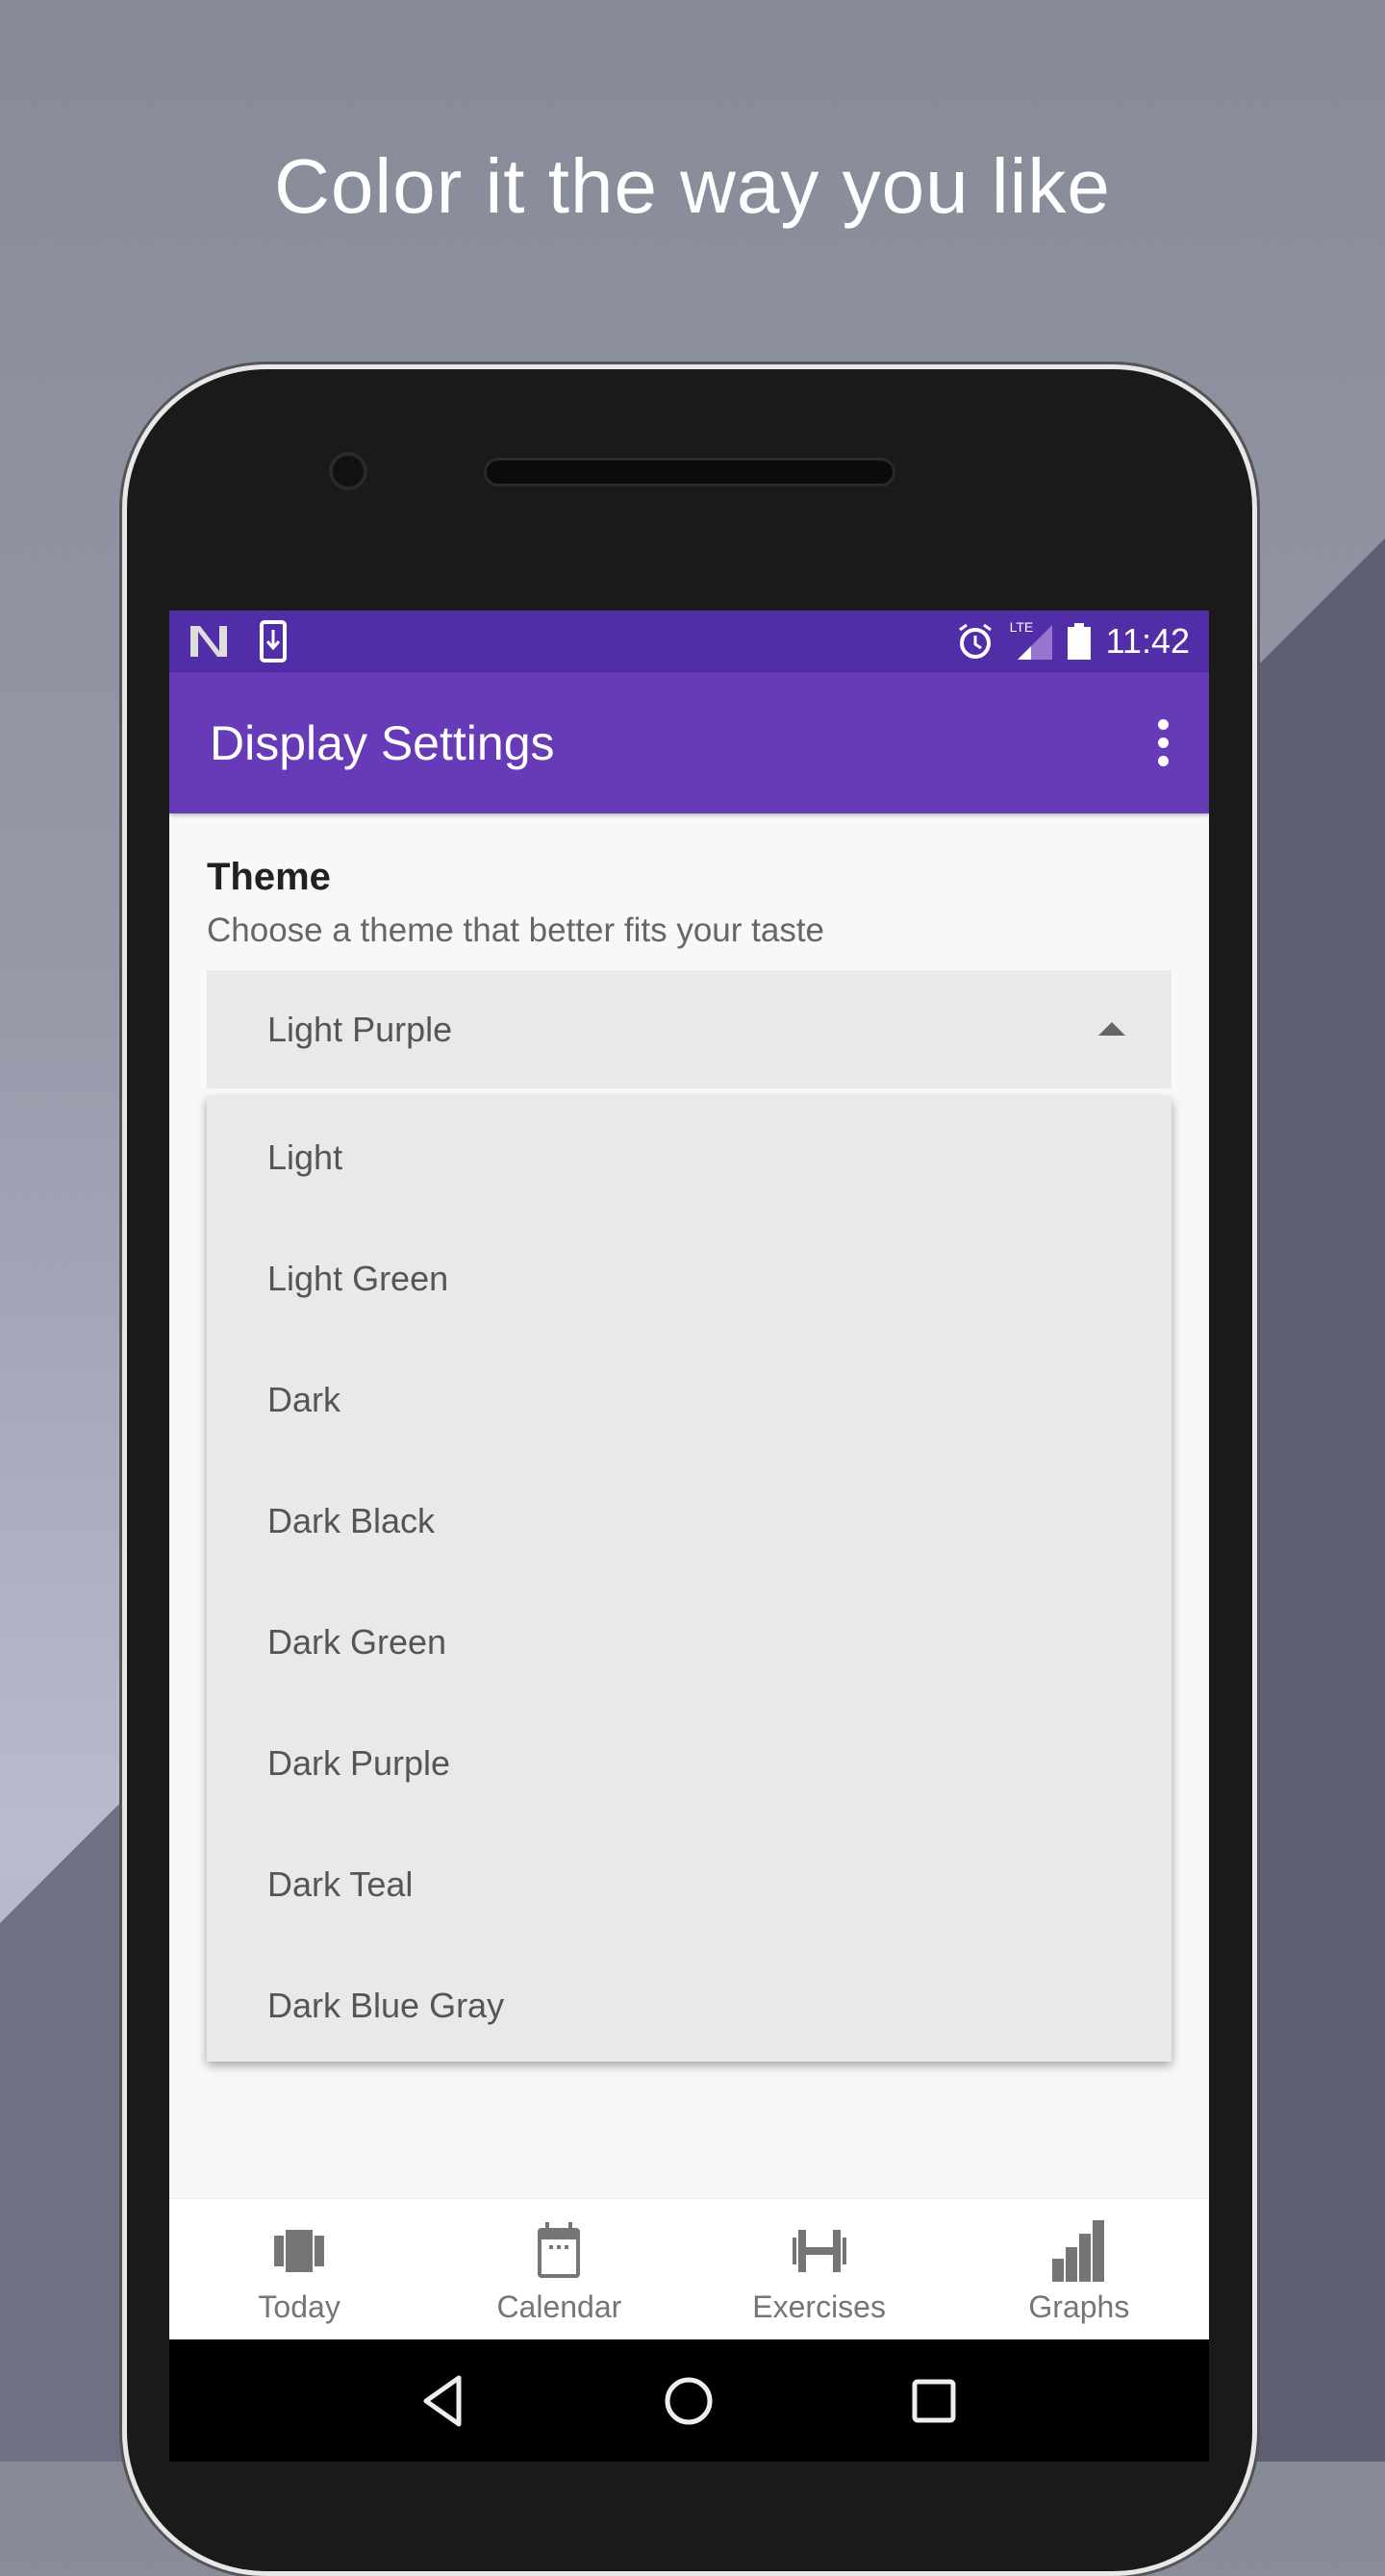  What do you see at coordinates (975, 641) in the screenshot?
I see `alarm-icon` at bounding box center [975, 641].